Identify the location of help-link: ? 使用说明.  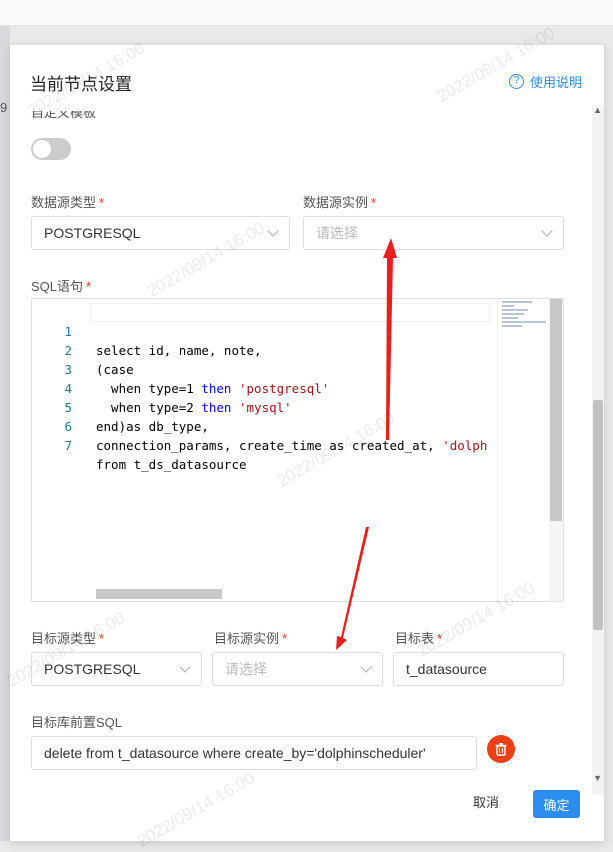
(545, 81).